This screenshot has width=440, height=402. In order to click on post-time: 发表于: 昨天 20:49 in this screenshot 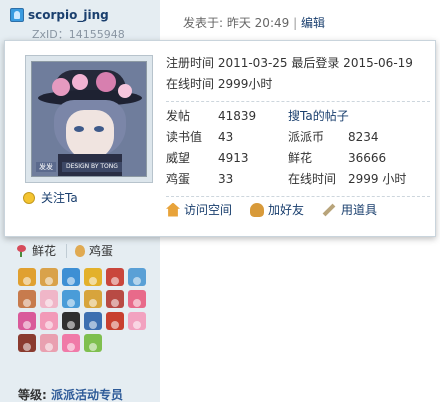, I will do `click(236, 23)`.